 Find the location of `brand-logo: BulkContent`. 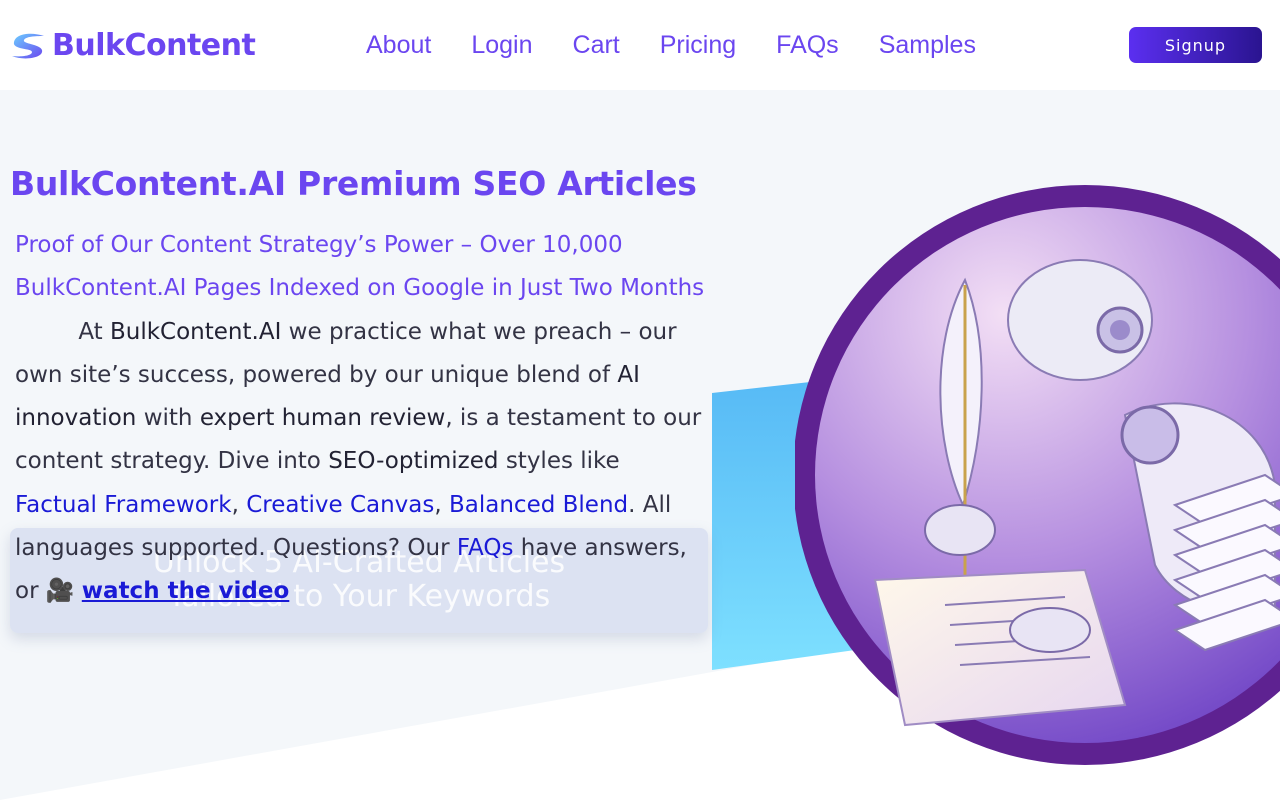

brand-logo: BulkContent is located at coordinates (133, 46).